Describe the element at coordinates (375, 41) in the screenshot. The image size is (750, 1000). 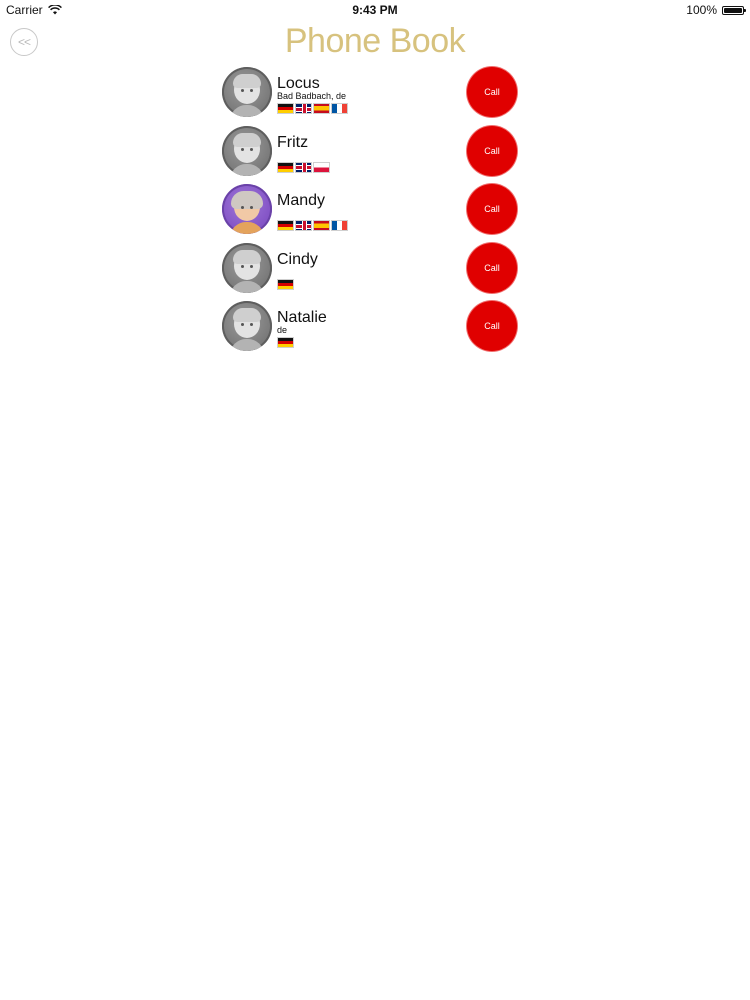
I see `page-title: Phone Book` at that location.